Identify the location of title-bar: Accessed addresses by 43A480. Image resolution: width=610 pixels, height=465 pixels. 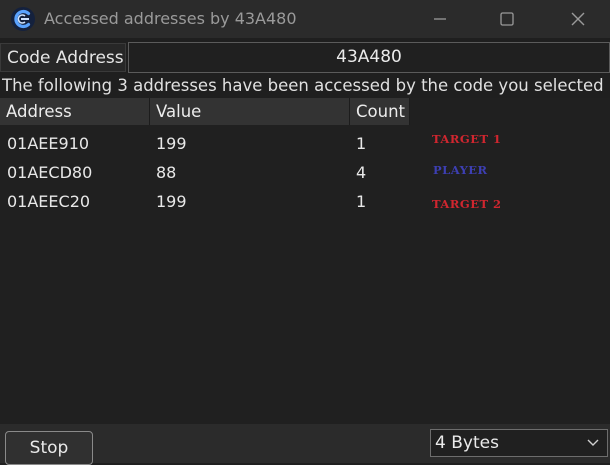
(305, 19).